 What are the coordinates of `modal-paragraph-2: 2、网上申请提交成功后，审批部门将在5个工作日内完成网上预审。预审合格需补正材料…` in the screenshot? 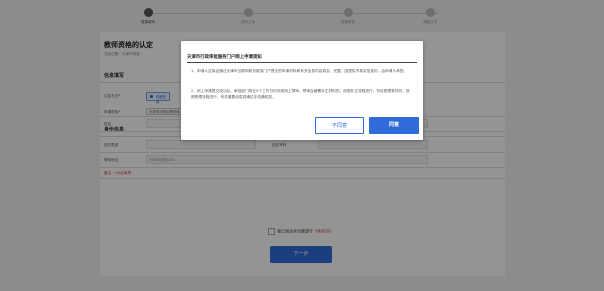 It's located at (300, 94).